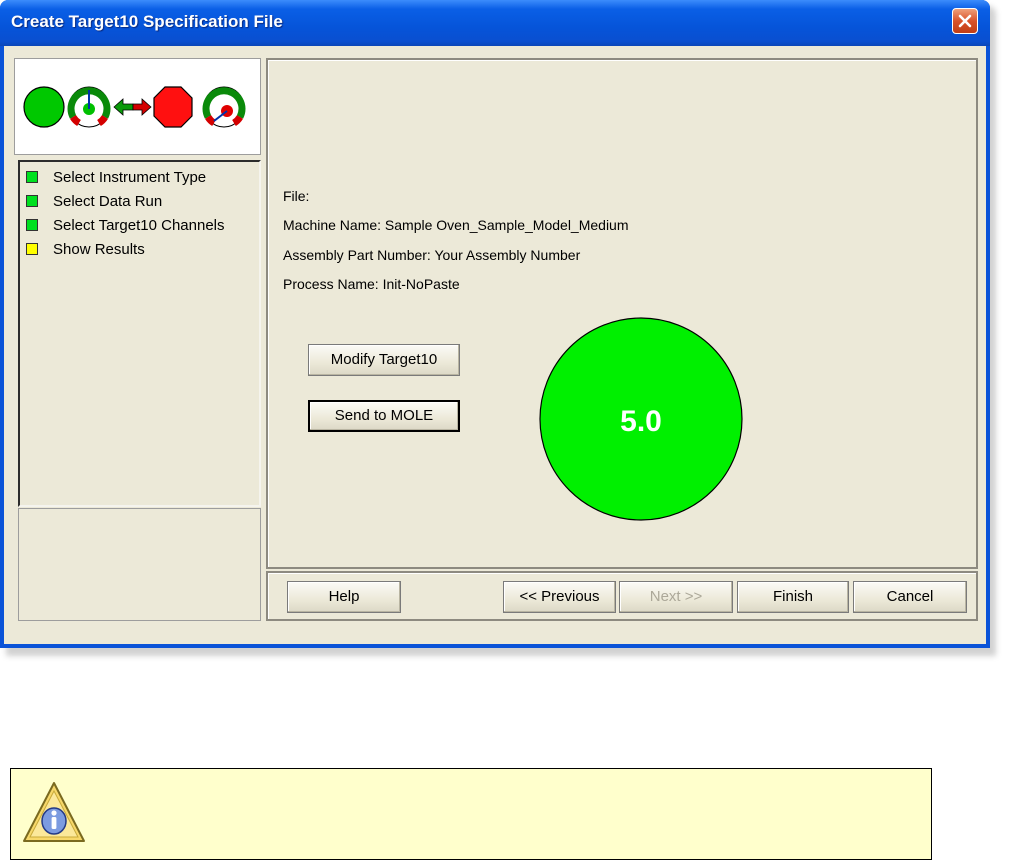  I want to click on step-item-data-run: Select Data Run, so click(94, 201).